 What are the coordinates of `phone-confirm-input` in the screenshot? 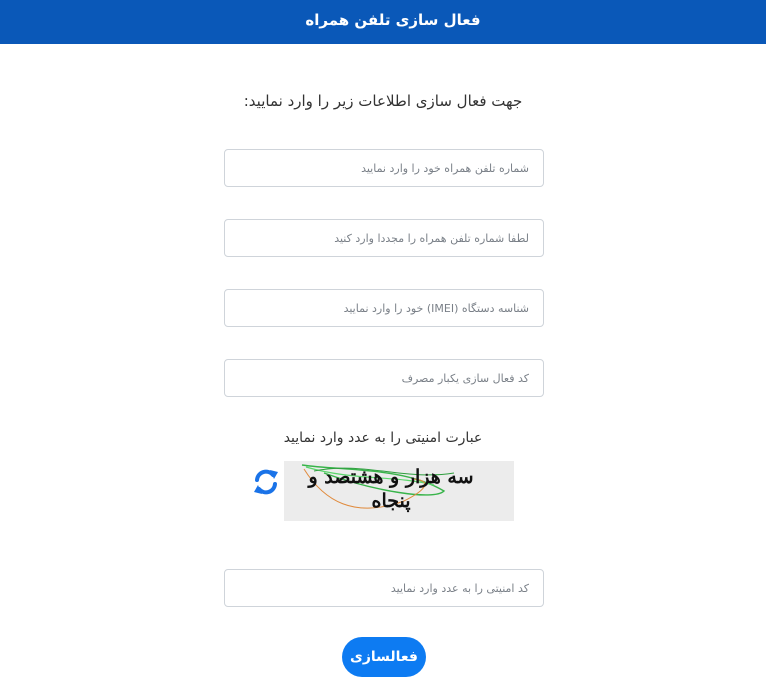 It's located at (384, 238).